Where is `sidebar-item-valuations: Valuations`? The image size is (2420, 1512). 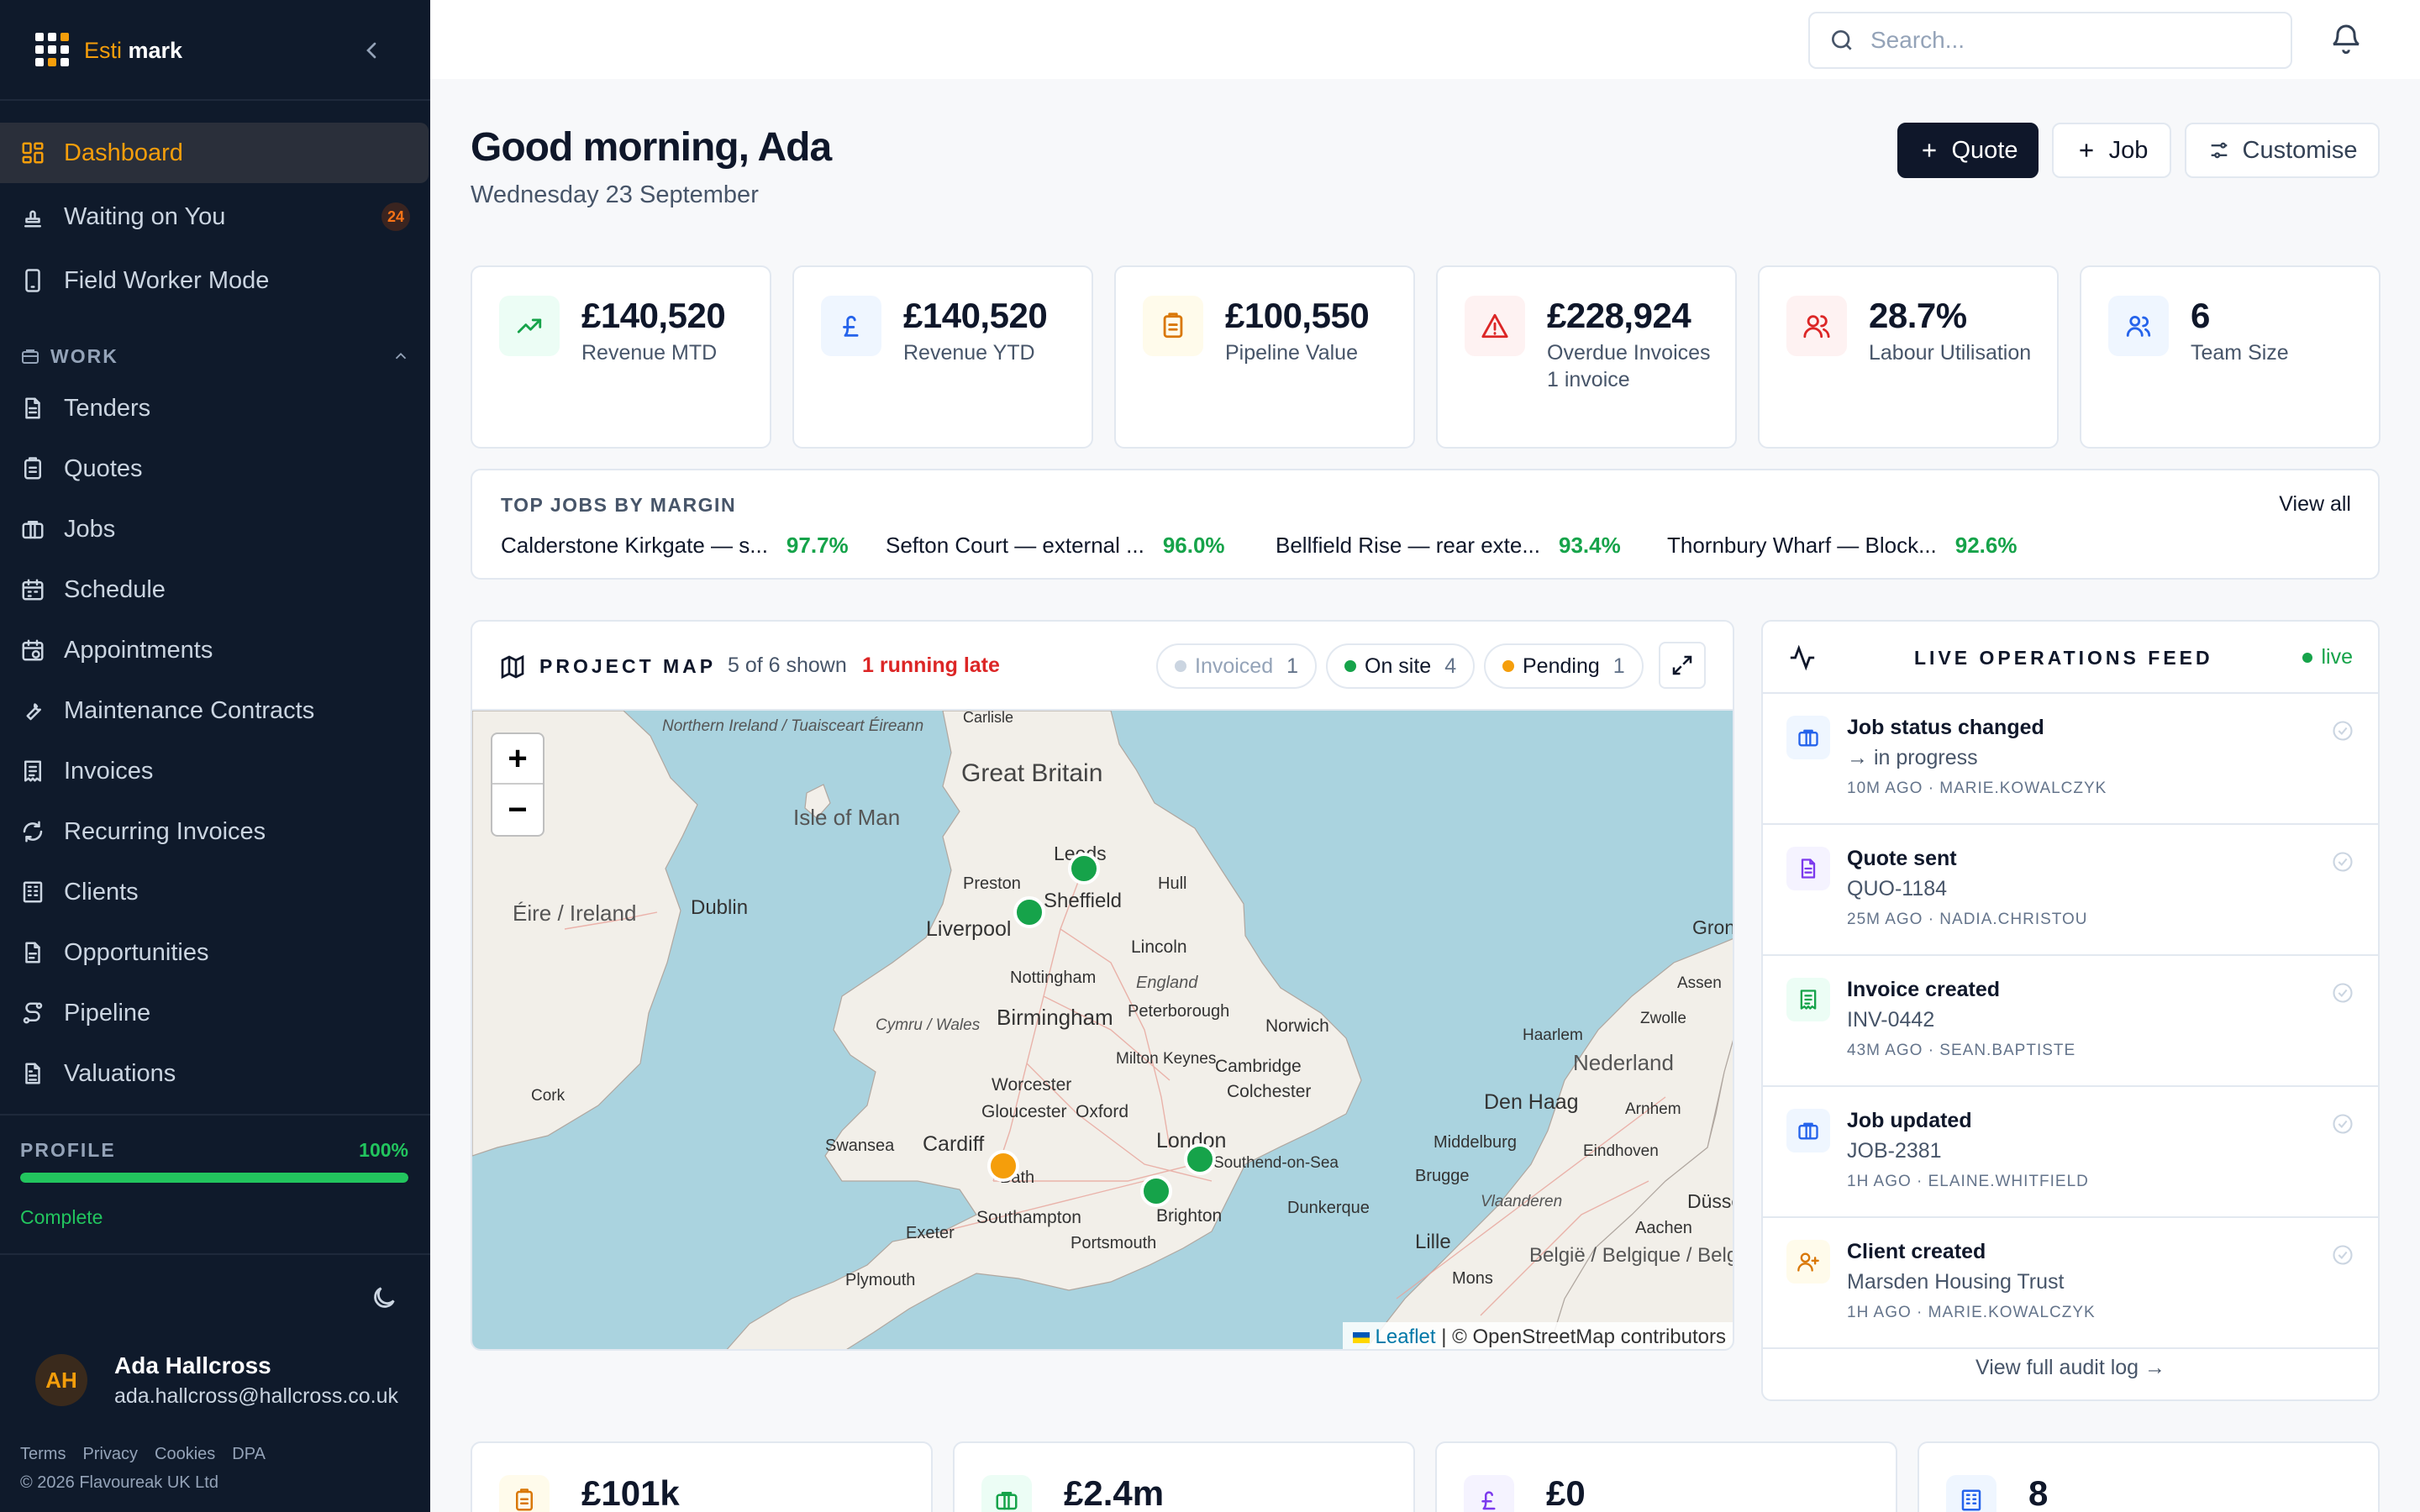
sidebar-item-valuations: Valuations is located at coordinates (215, 1073).